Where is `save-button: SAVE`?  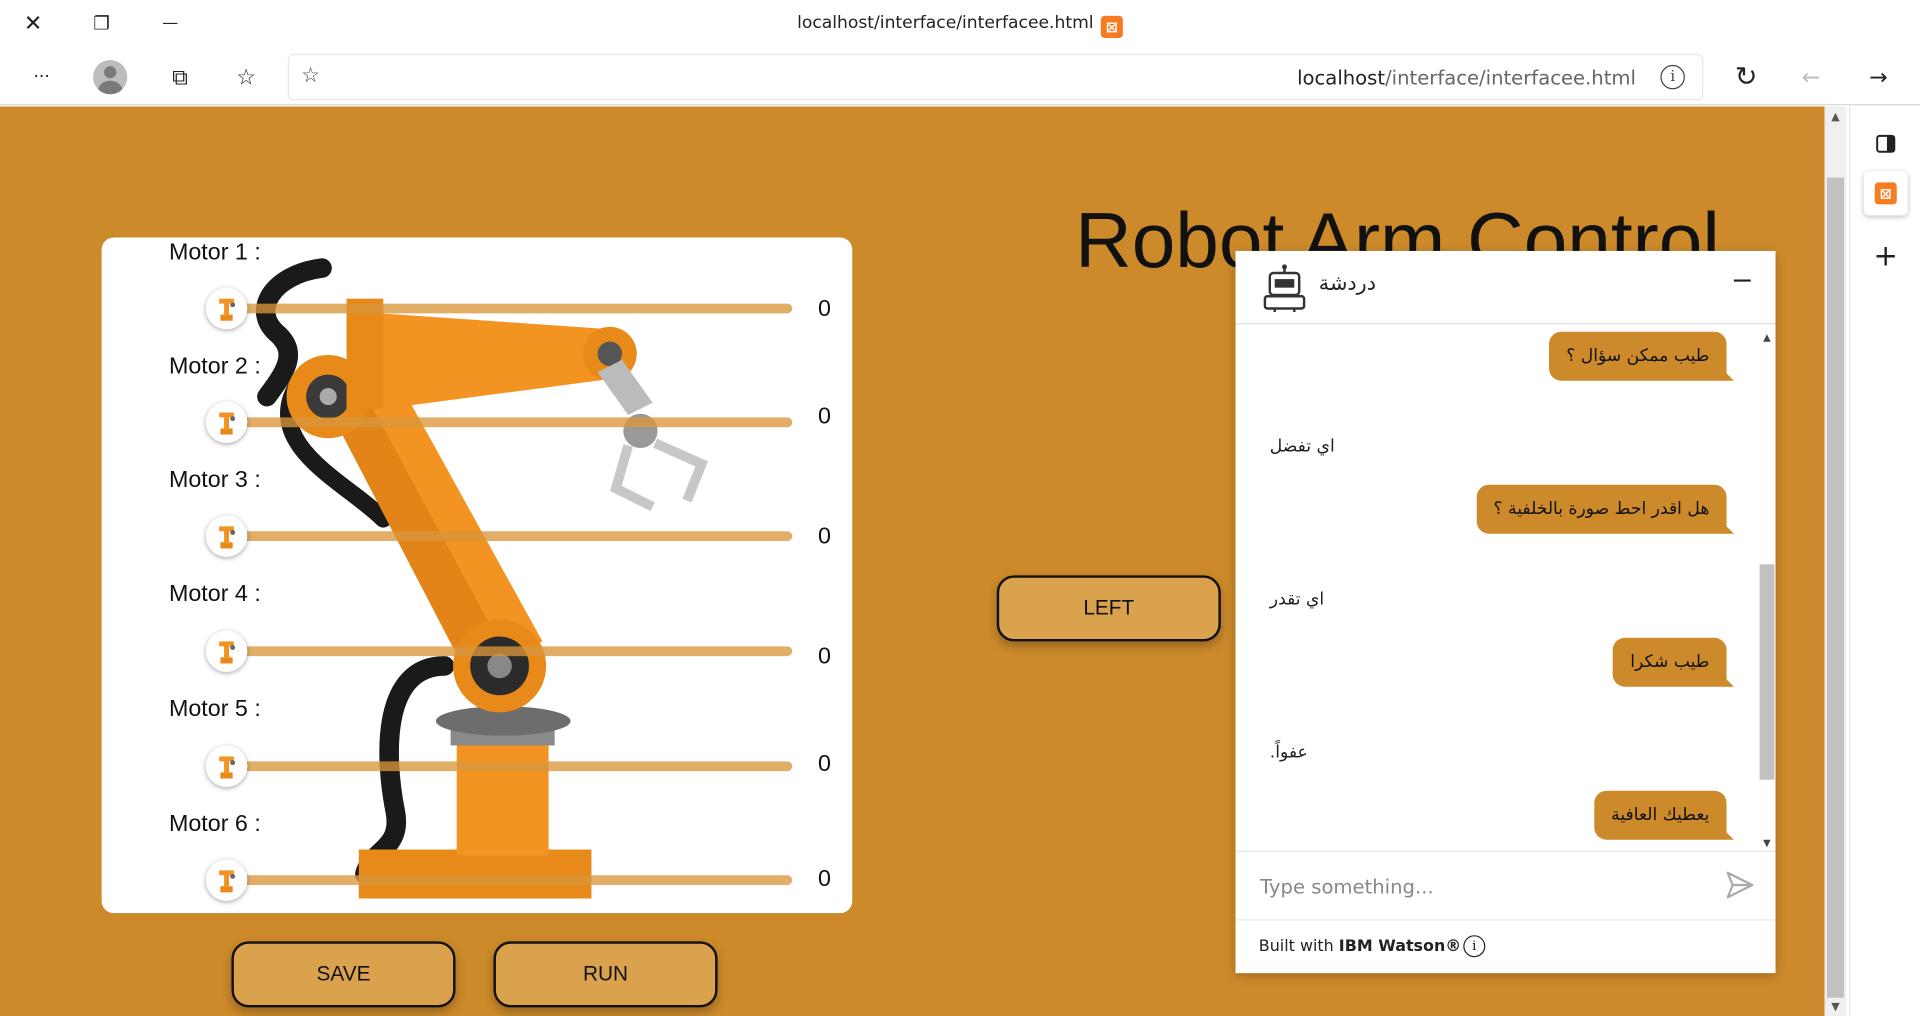 save-button: SAVE is located at coordinates (343, 974).